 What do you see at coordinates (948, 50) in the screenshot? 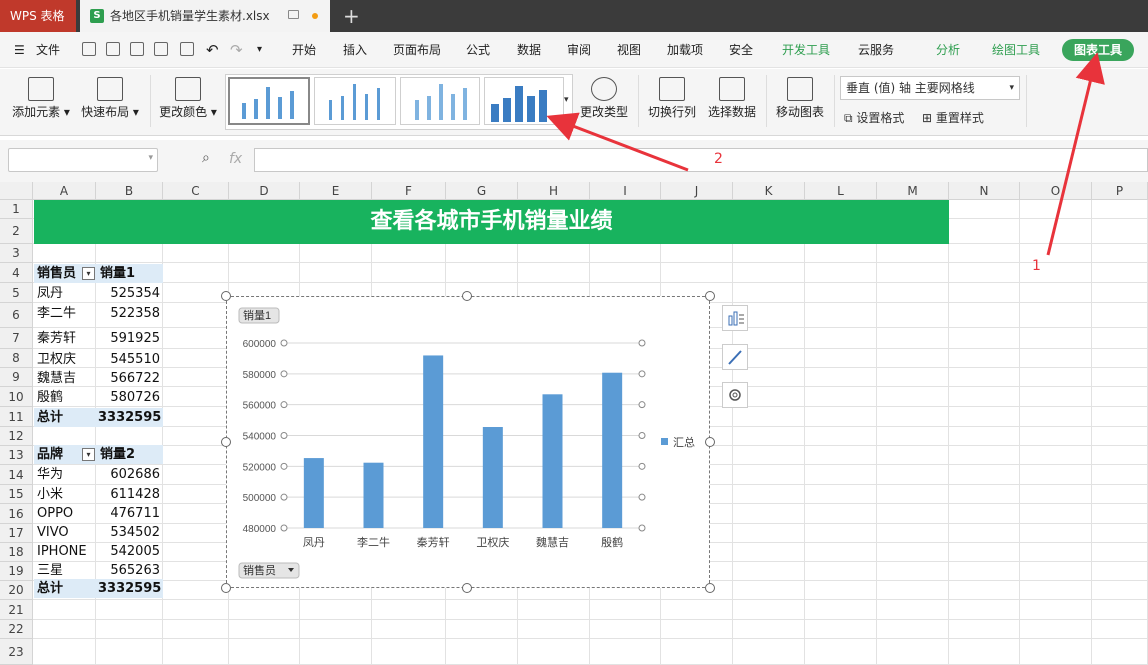
I see `tab-analyze: 分析` at bounding box center [948, 50].